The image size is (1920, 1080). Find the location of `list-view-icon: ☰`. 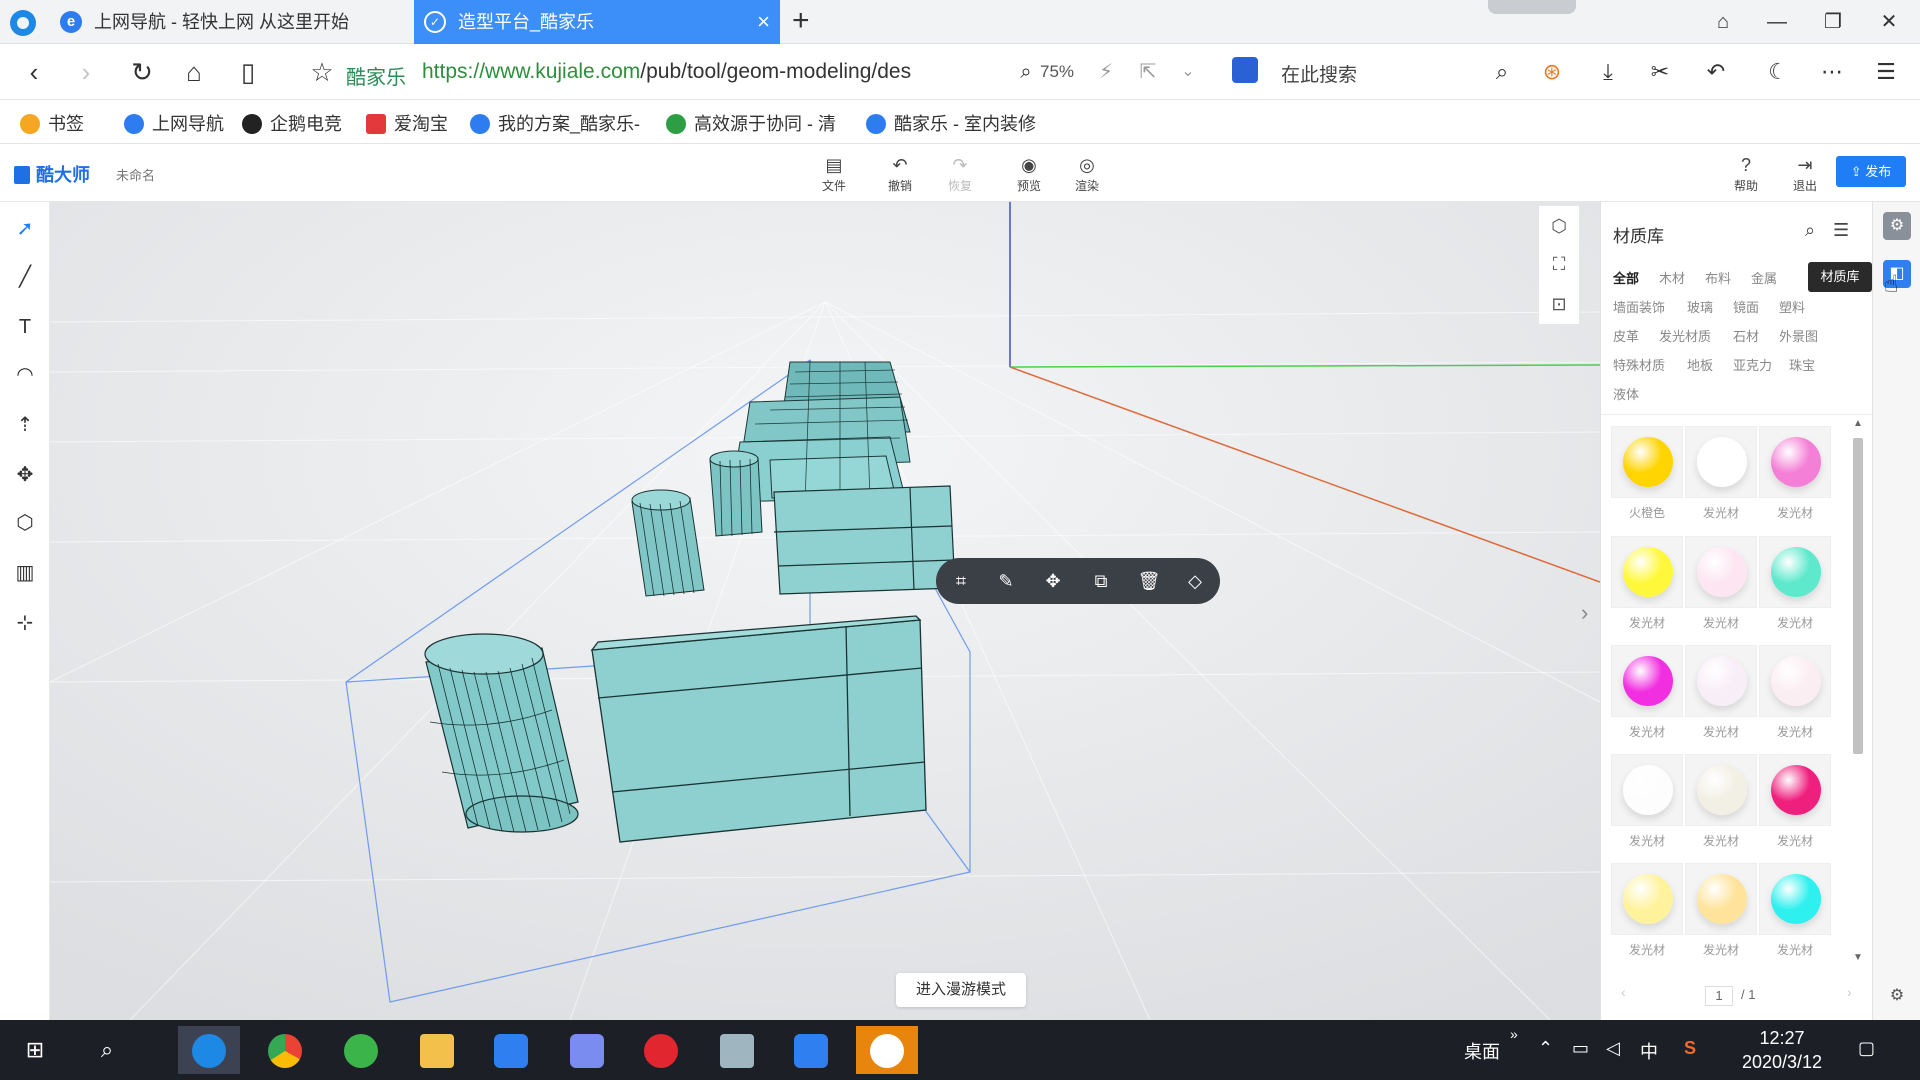

list-view-icon: ☰ is located at coordinates (1841, 230).